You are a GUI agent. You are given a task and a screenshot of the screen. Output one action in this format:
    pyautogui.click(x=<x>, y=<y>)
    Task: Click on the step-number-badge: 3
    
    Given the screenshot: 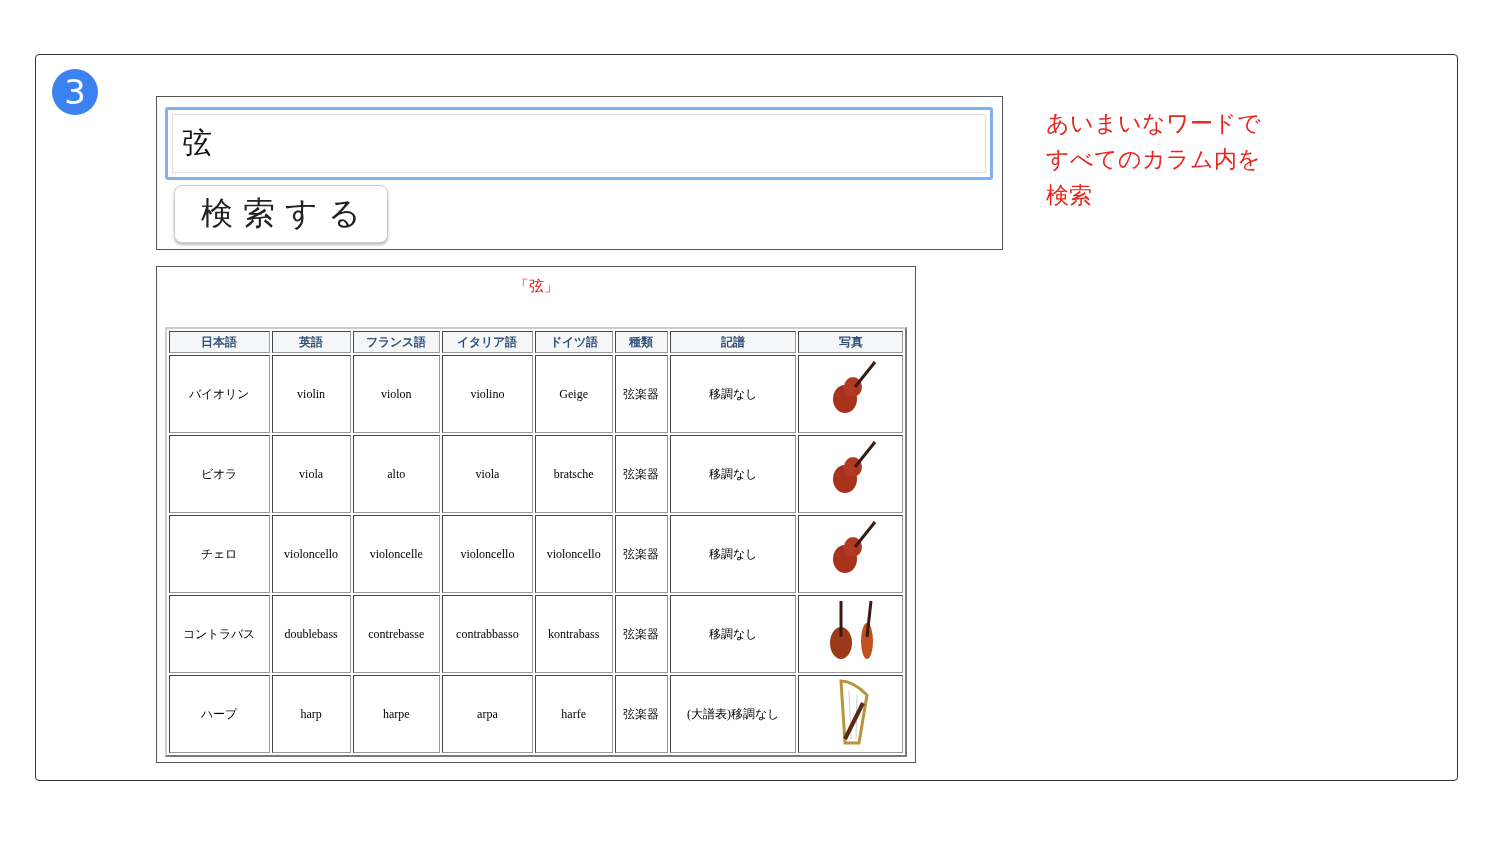 What is the action you would take?
    pyautogui.click(x=75, y=92)
    